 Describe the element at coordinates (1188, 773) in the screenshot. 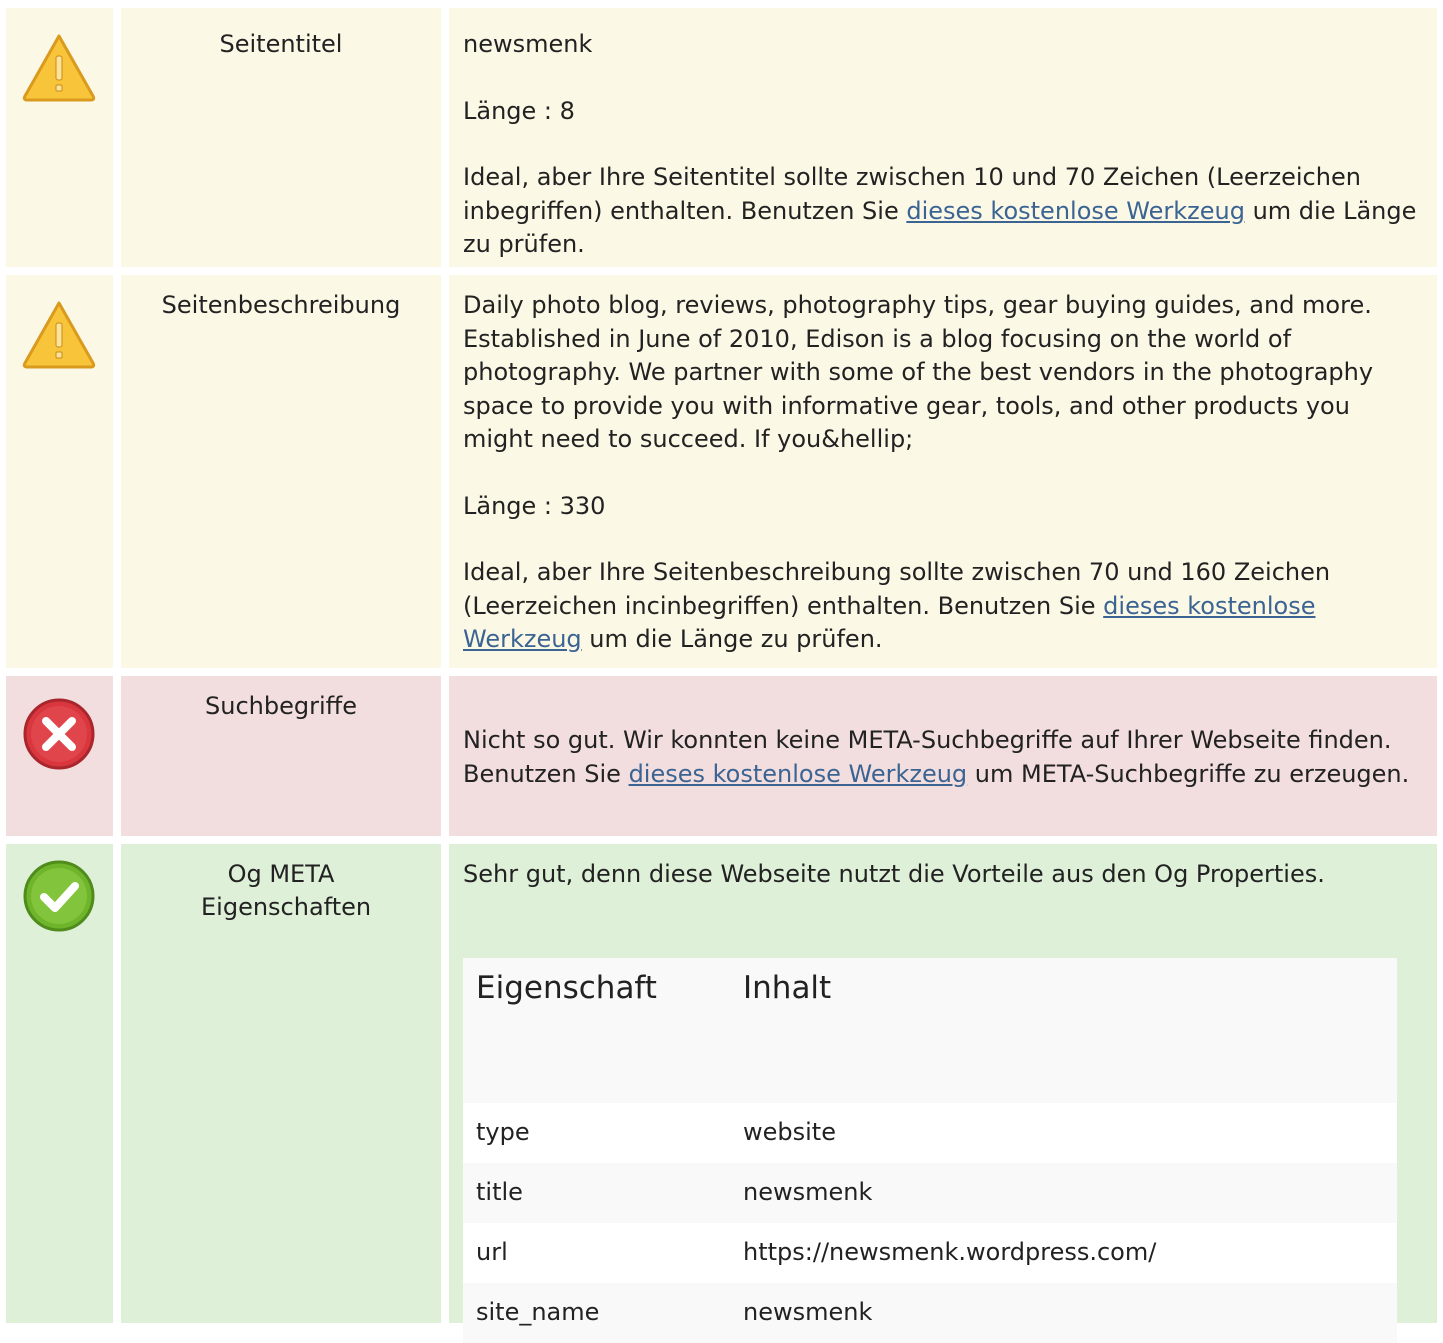

I see `advice-text-end: um META-Suchbegriffe zu erzeugen.` at that location.